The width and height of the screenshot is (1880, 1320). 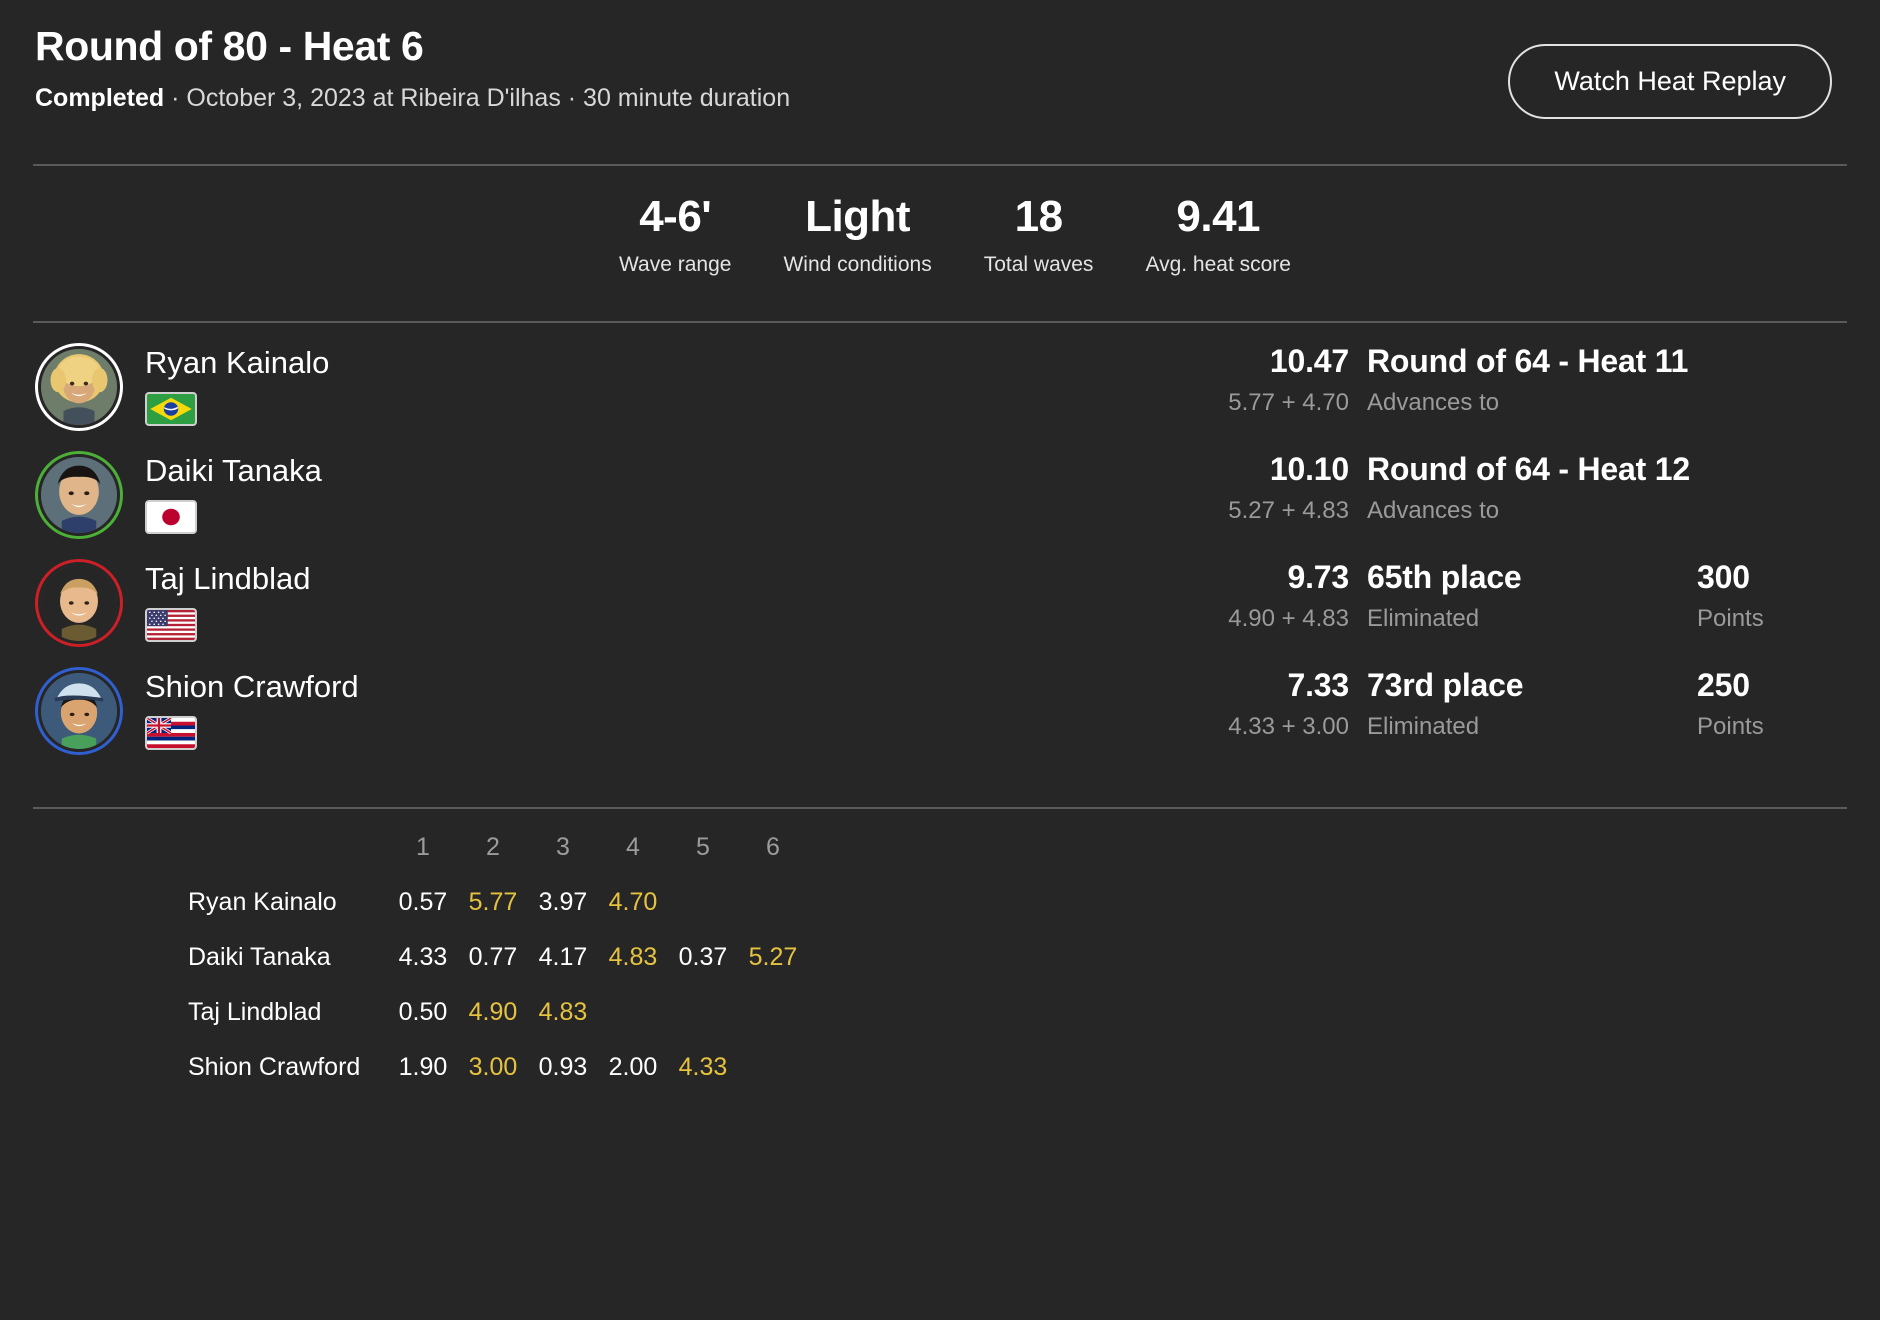 What do you see at coordinates (633, 847) in the screenshot?
I see `wave-column-header: 4` at bounding box center [633, 847].